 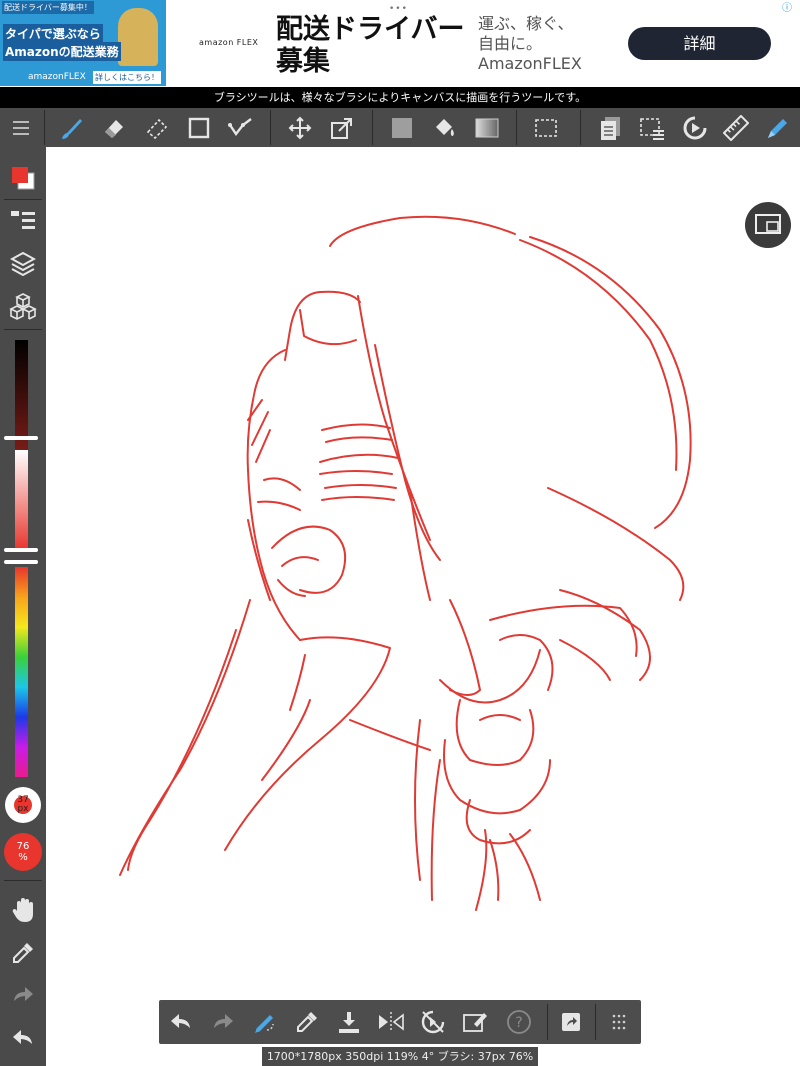 I want to click on selection-menu-icon, so click(x=652, y=127).